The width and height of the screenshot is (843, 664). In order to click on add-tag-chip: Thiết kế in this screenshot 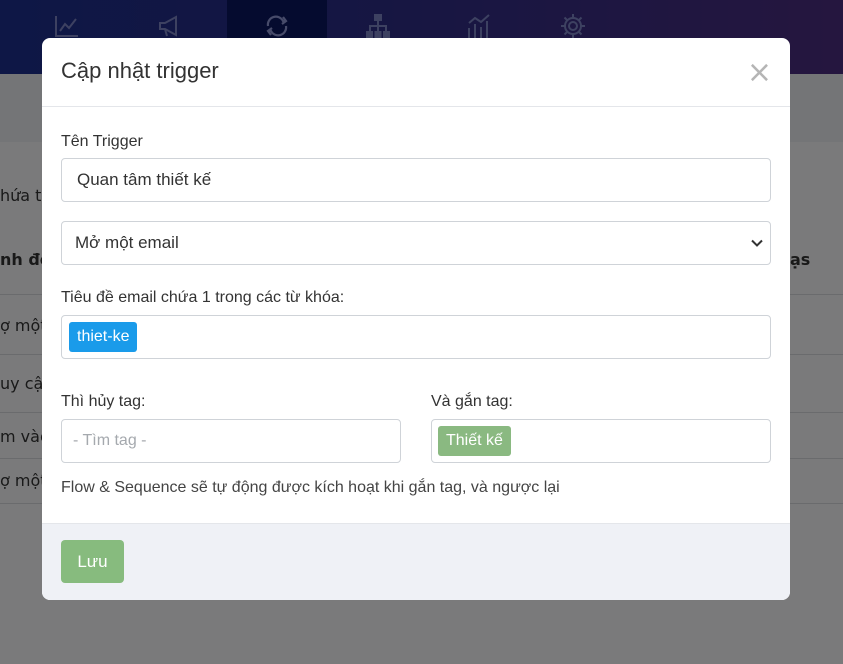, I will do `click(474, 441)`.